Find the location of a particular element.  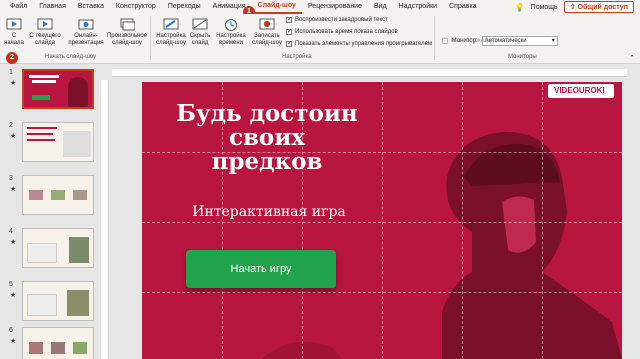

tab-view: Вид is located at coordinates (380, 7).